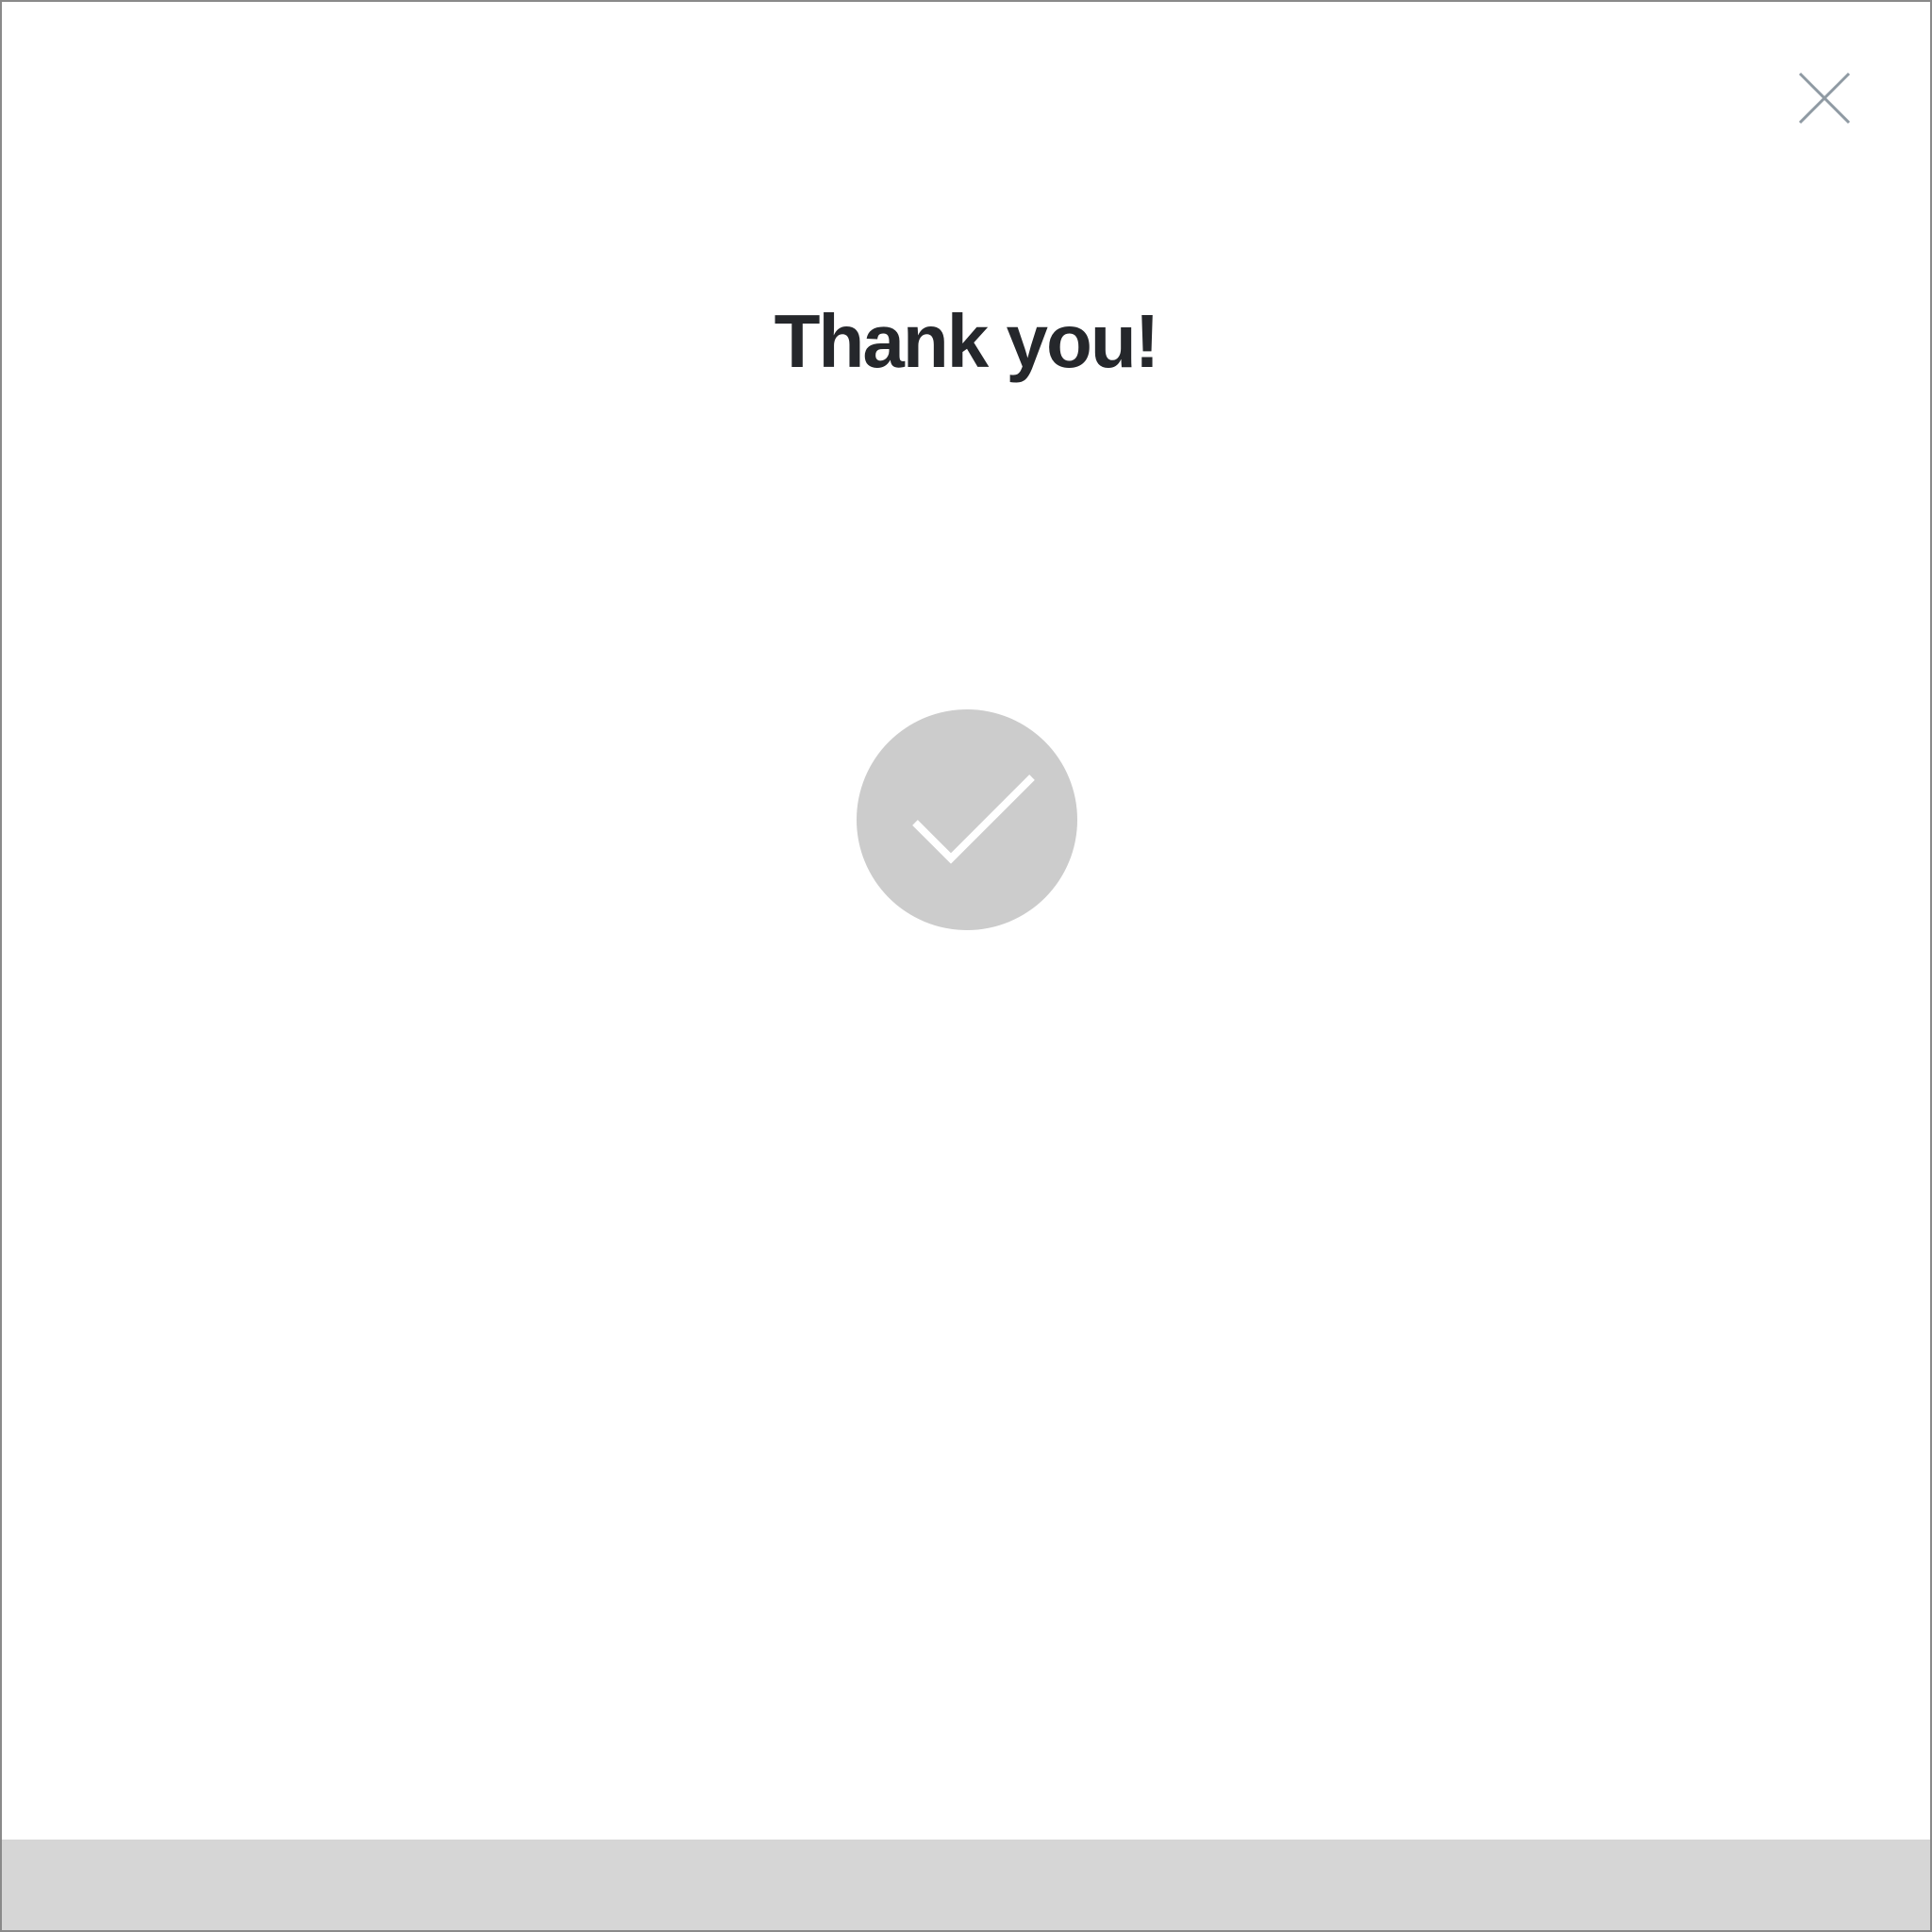  I want to click on checkmark-icon, so click(974, 819).